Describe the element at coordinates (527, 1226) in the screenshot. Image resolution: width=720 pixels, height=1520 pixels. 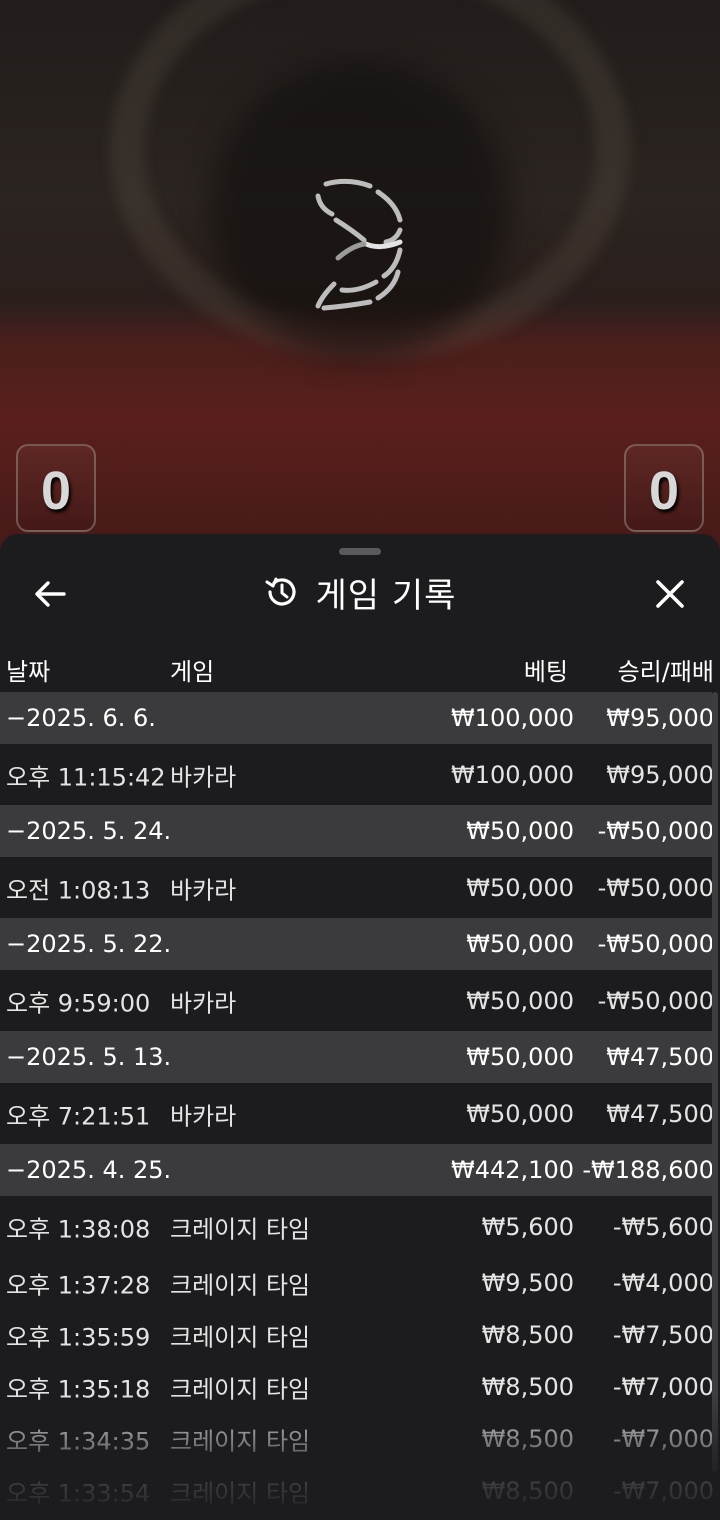
I see `row-bet: ₩5,600` at that location.